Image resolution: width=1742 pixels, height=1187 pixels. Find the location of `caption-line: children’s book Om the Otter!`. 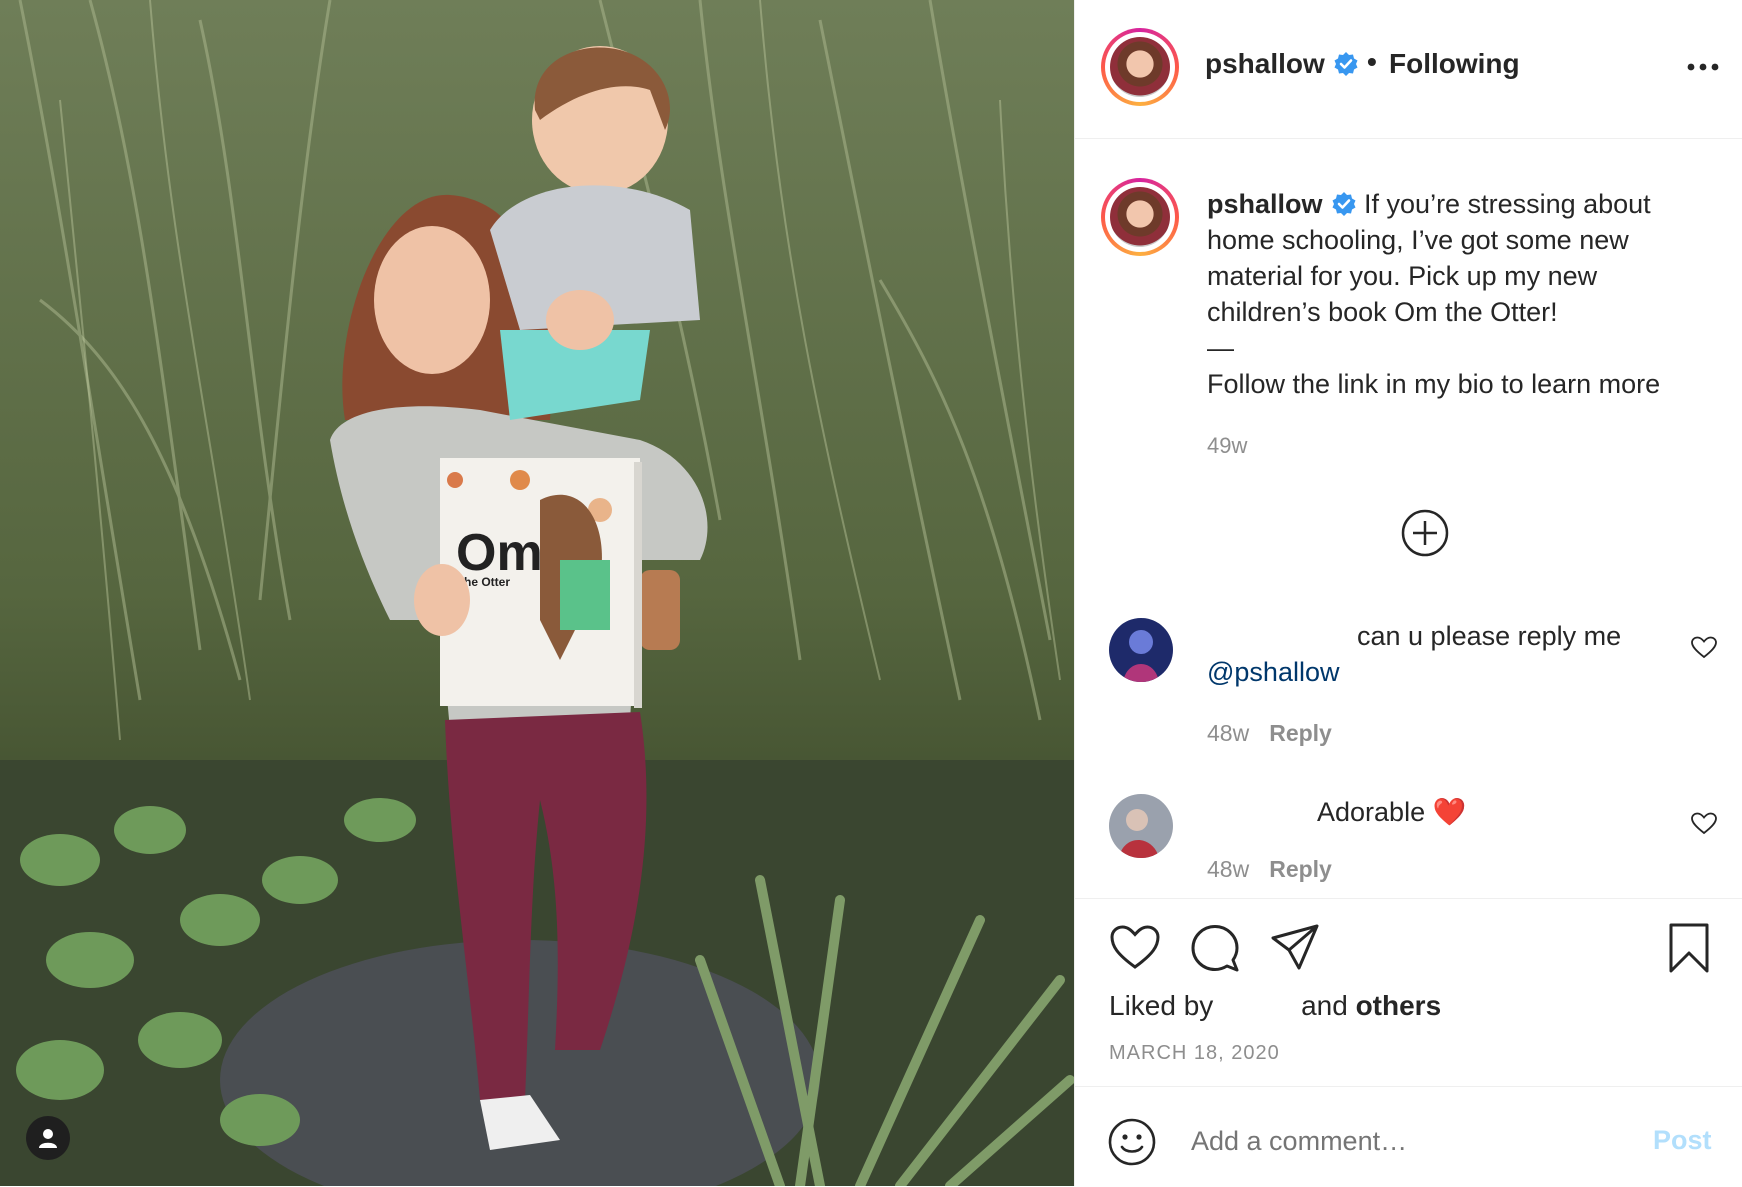

caption-line: children’s book Om the Otter! is located at coordinates (1382, 312).